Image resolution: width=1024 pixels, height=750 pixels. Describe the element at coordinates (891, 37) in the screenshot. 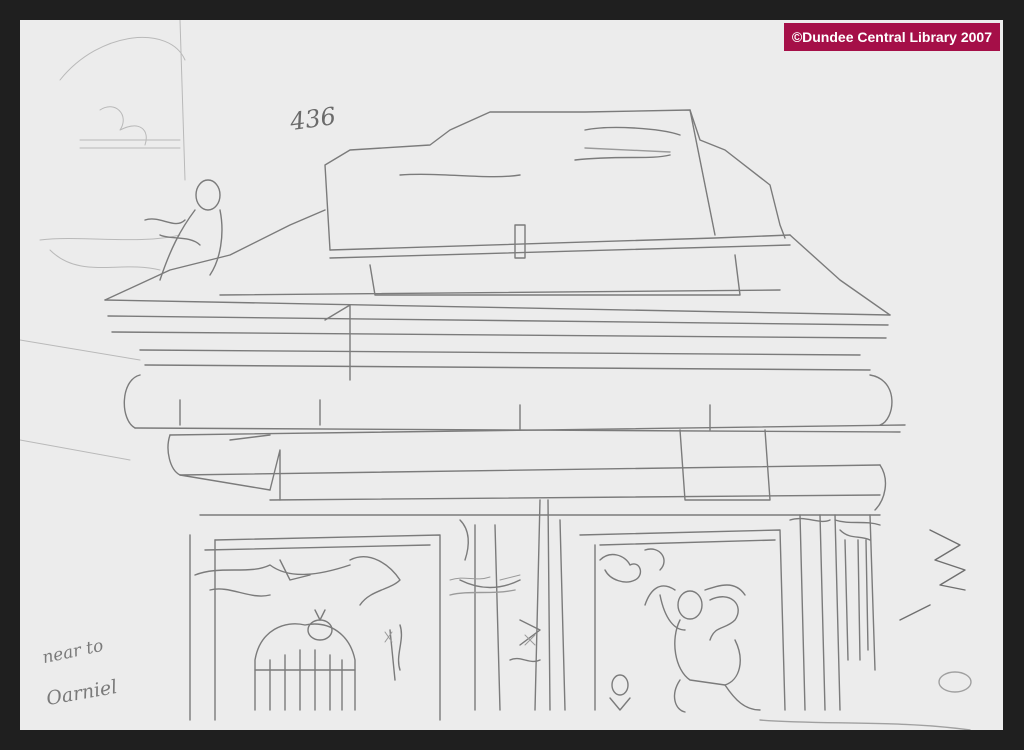

I see `copyright-watermark: ©Dundee Central Library 2007` at that location.